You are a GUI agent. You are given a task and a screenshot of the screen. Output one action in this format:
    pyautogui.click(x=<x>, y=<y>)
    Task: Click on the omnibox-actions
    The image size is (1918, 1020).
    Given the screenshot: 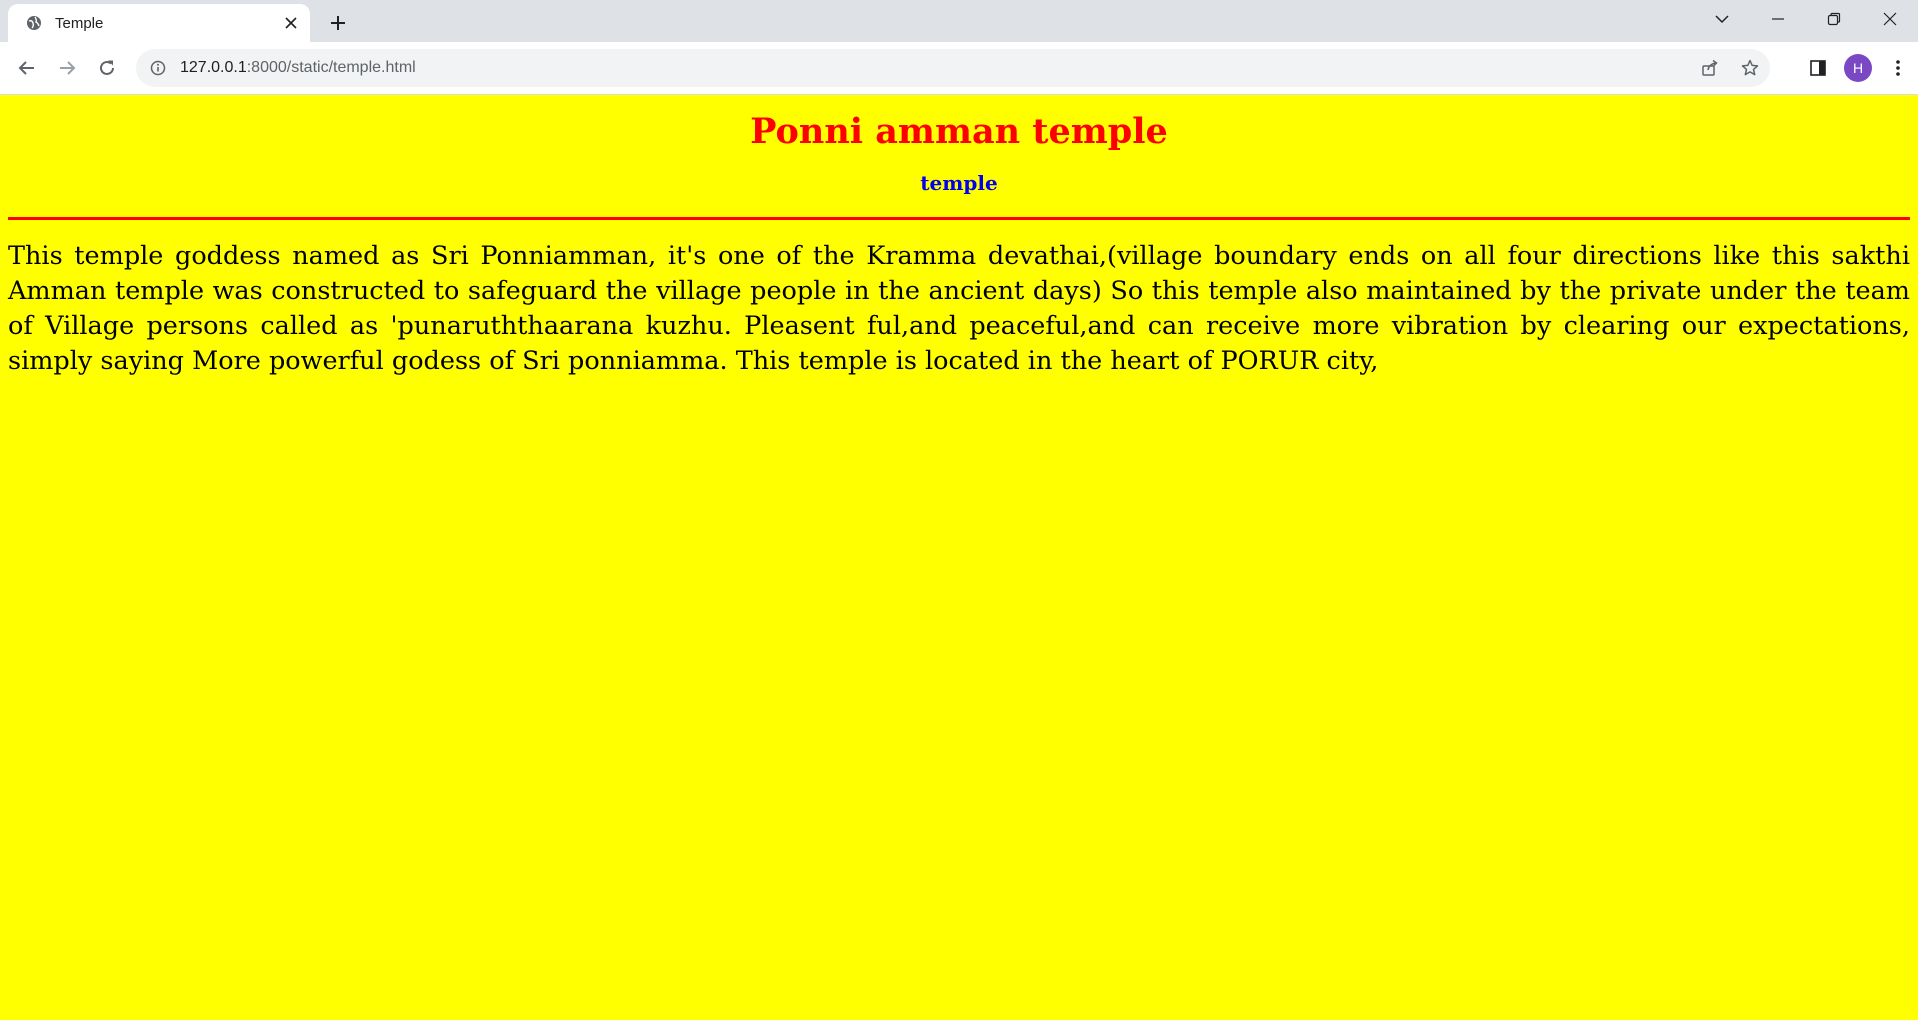 What is the action you would take?
    pyautogui.click(x=1730, y=68)
    